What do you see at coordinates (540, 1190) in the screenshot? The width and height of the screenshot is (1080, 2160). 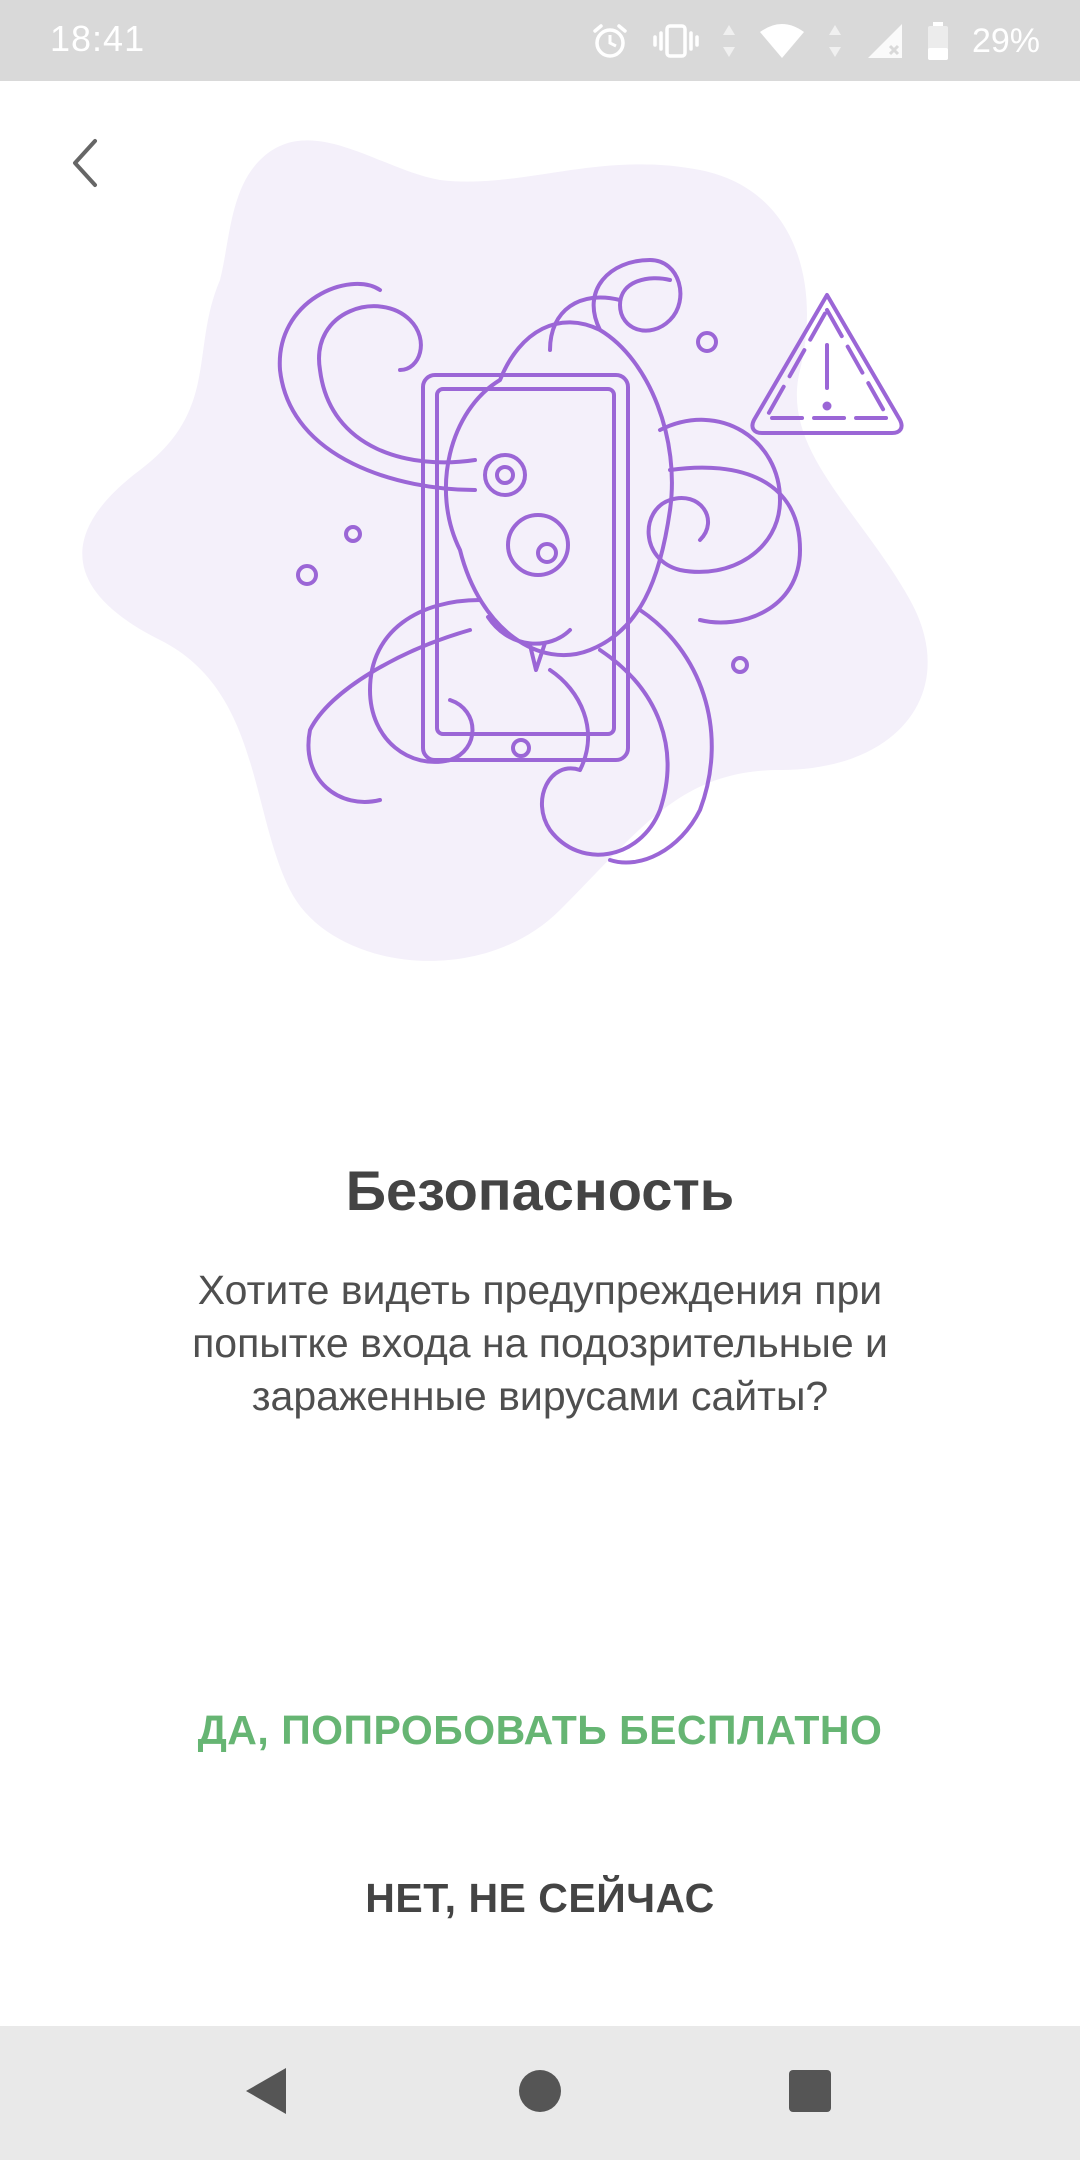 I see `page-title: Безопасность` at bounding box center [540, 1190].